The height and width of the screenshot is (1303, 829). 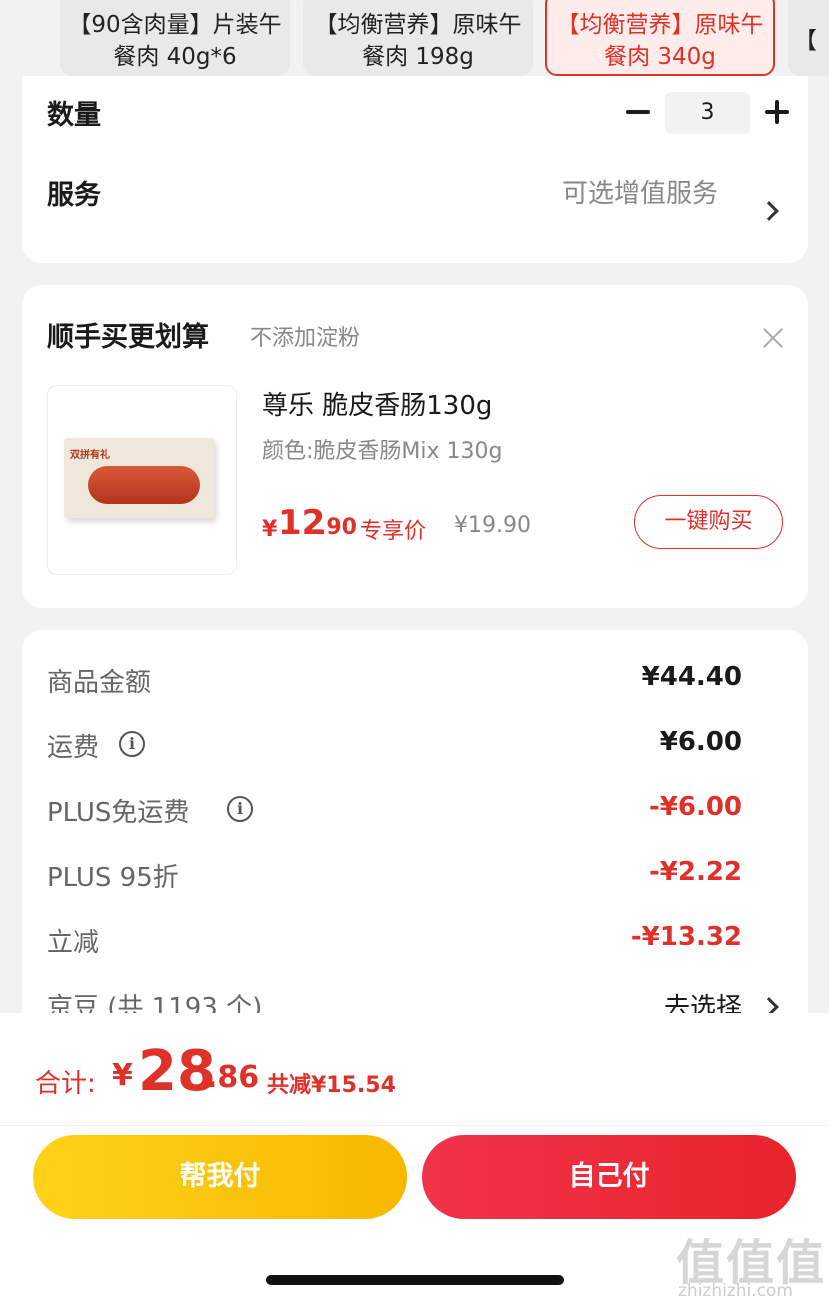 What do you see at coordinates (707, 113) in the screenshot?
I see `quantity-input: 3` at bounding box center [707, 113].